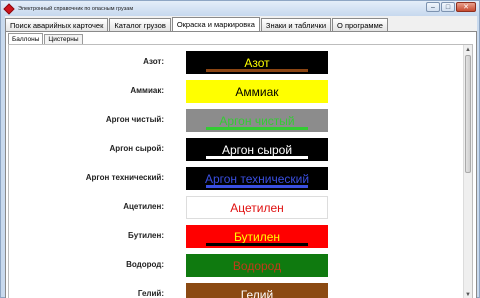 This screenshot has width=480, height=298. I want to click on cylinder-swatch: Аргон технический, so click(257, 178).